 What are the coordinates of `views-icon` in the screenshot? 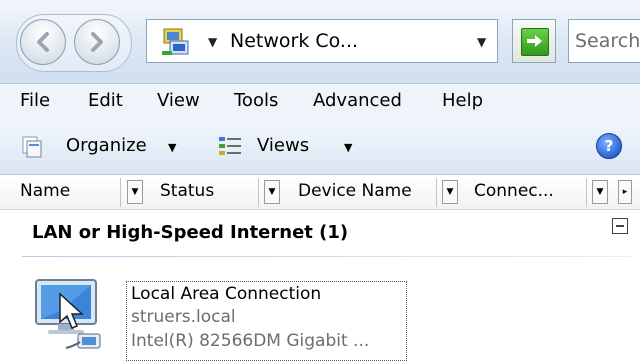 It's located at (230, 146).